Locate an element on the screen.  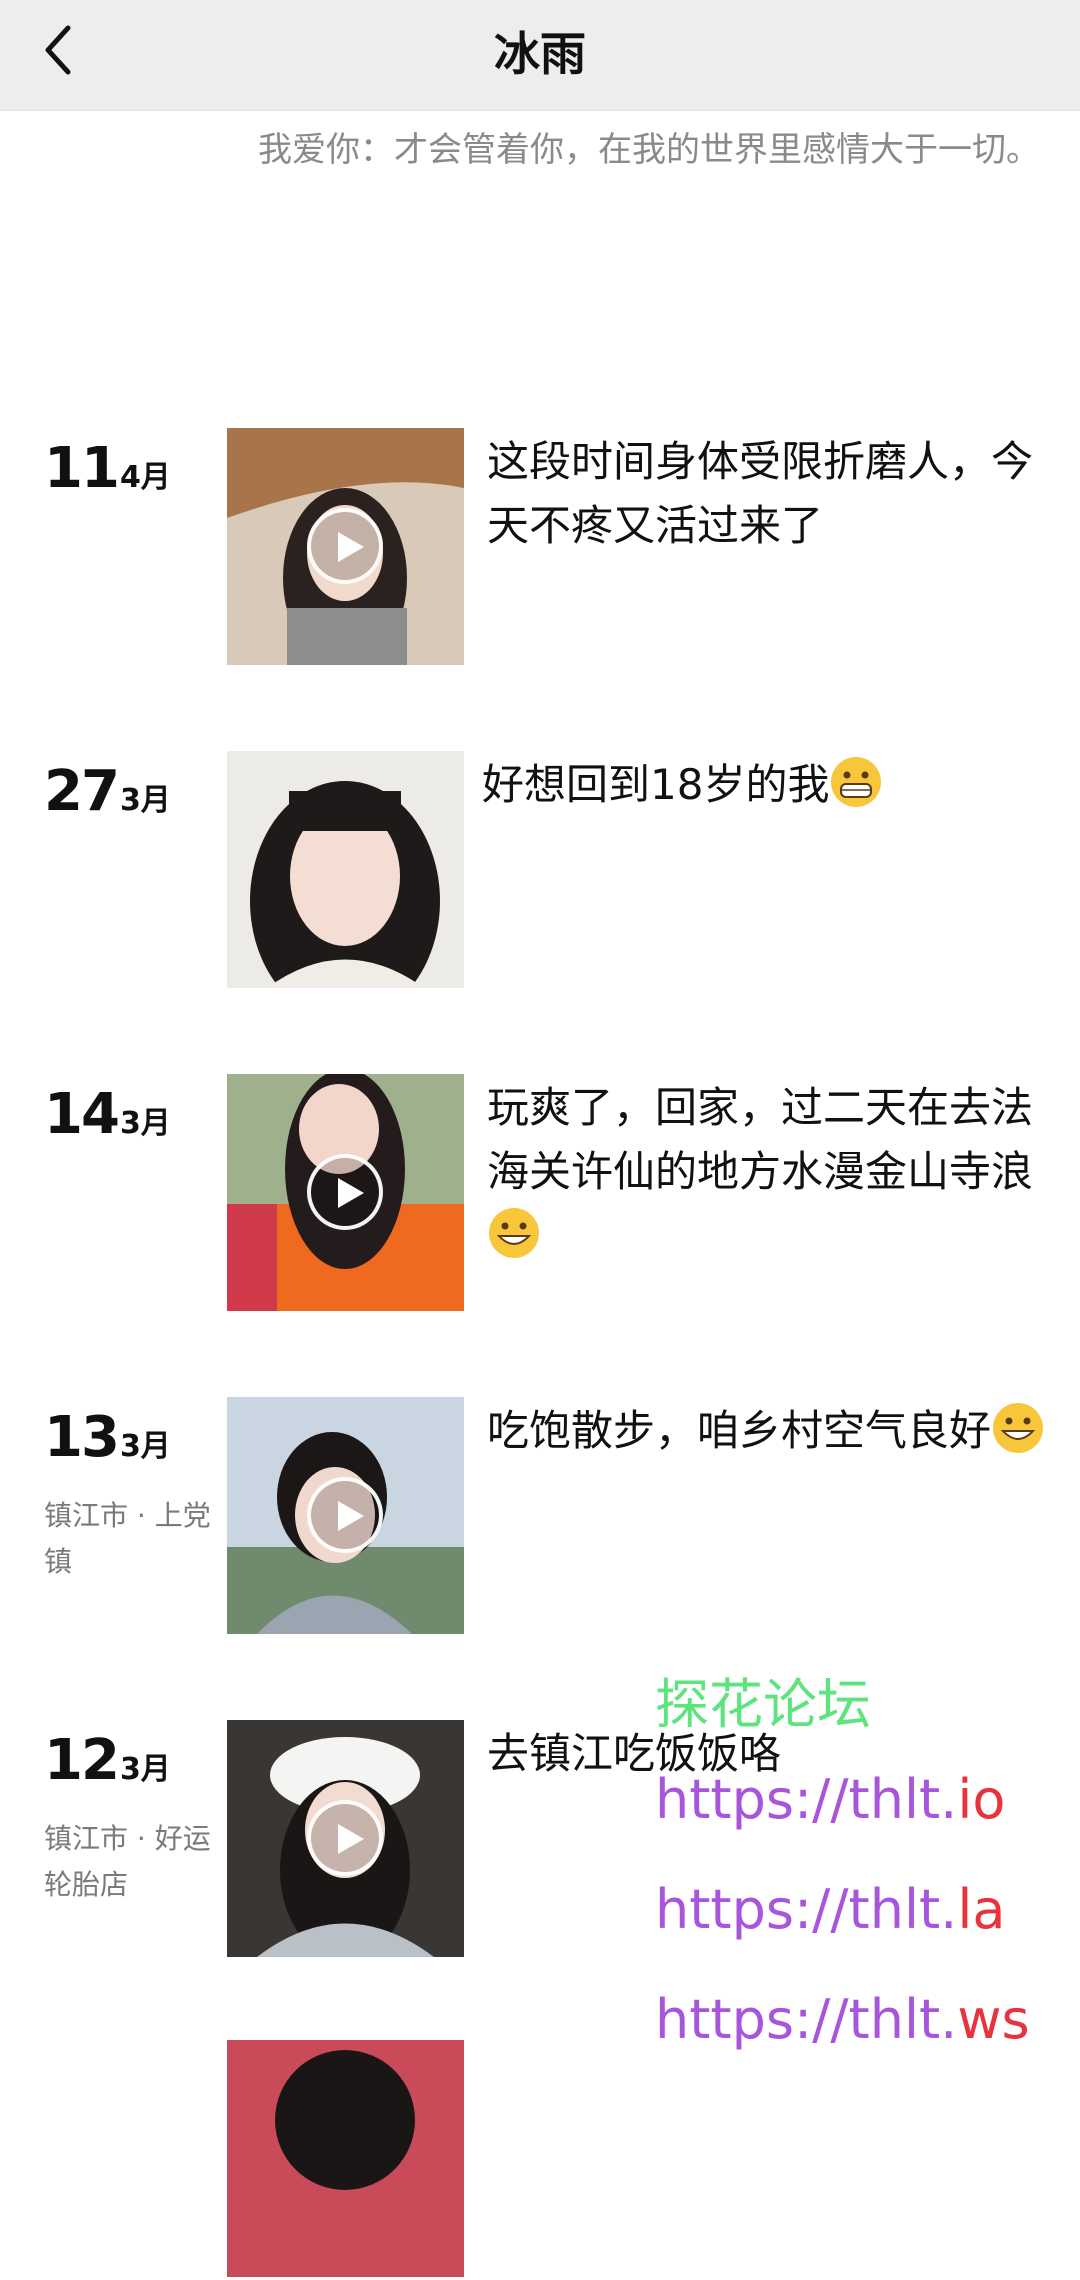
watermark-url: https://thlt.io is located at coordinates (830, 1799).